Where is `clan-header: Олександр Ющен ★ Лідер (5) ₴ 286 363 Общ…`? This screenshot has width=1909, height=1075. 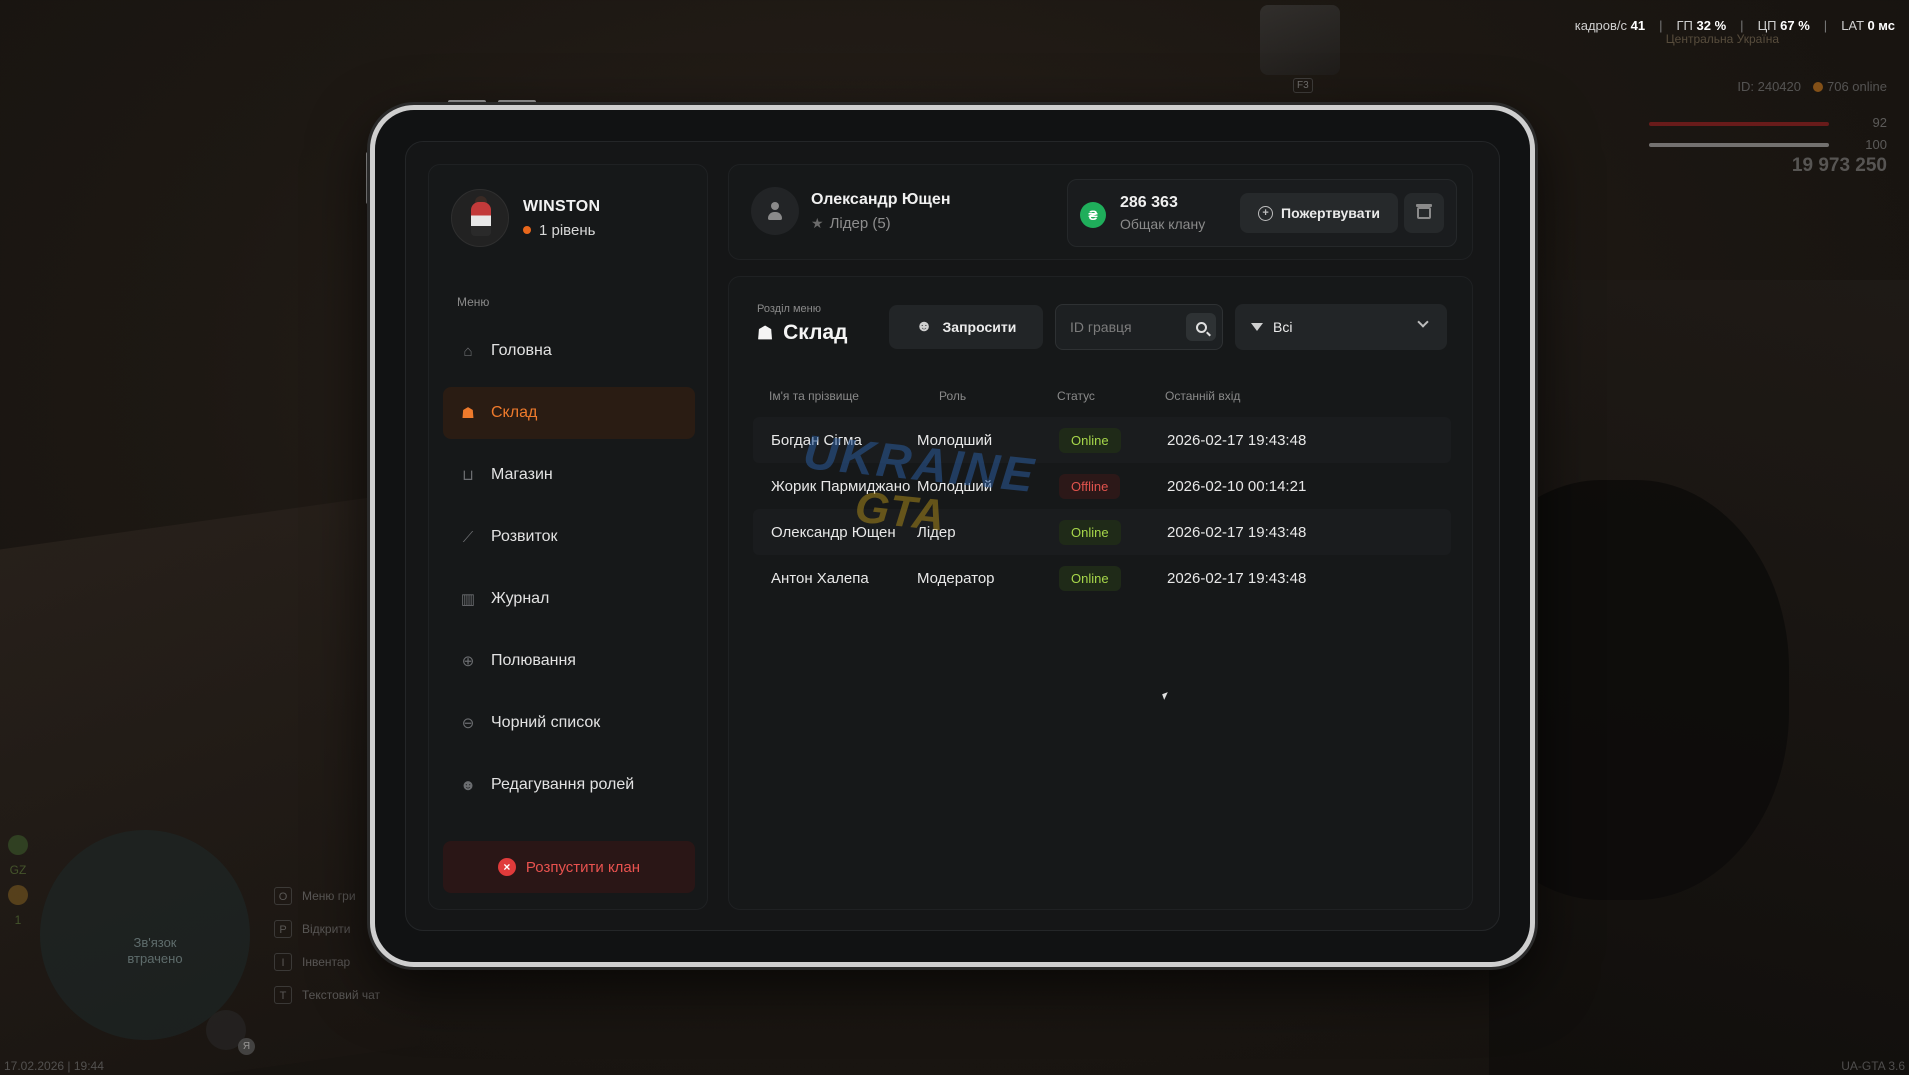
clan-header: Олександр Ющен ★ Лідер (5) ₴ 286 363 Общ… is located at coordinates (1100, 212).